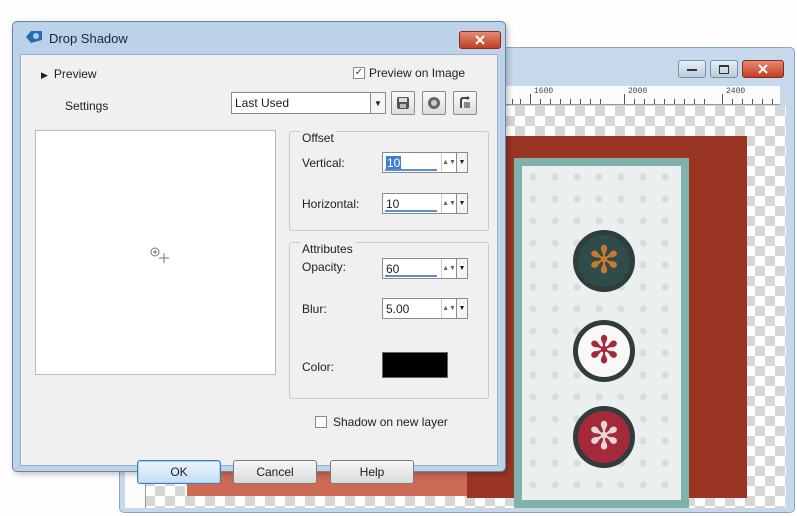 This screenshot has height=516, width=797. I want to click on maximize-icon, so click(724, 69).